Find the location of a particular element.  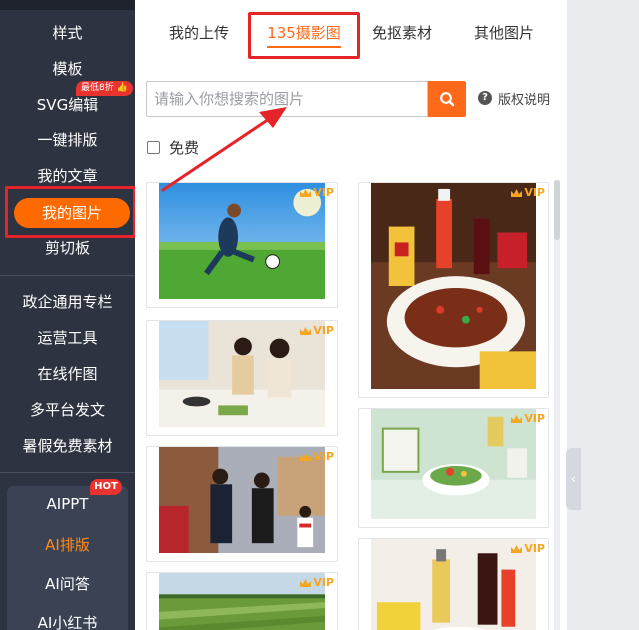

collapse-panel-button: ‹ is located at coordinates (573, 479).